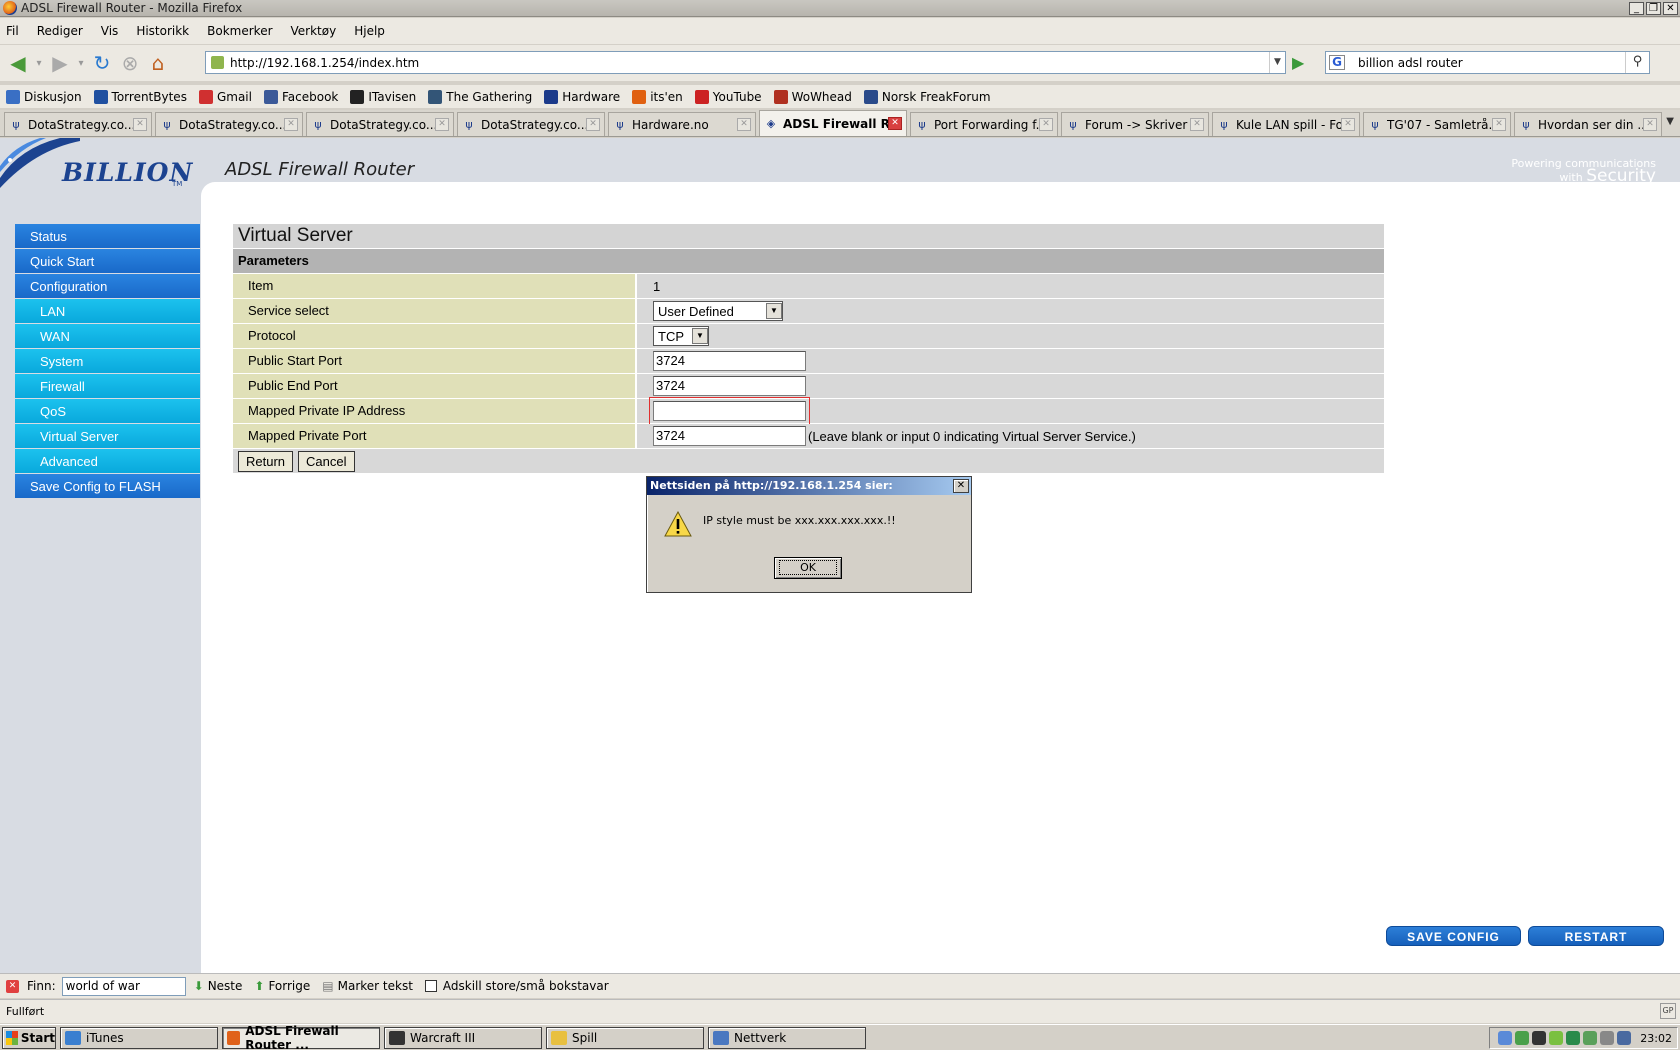 The width and height of the screenshot is (1680, 1050). What do you see at coordinates (718, 311) in the screenshot?
I see `service-select: User Defined ▼` at bounding box center [718, 311].